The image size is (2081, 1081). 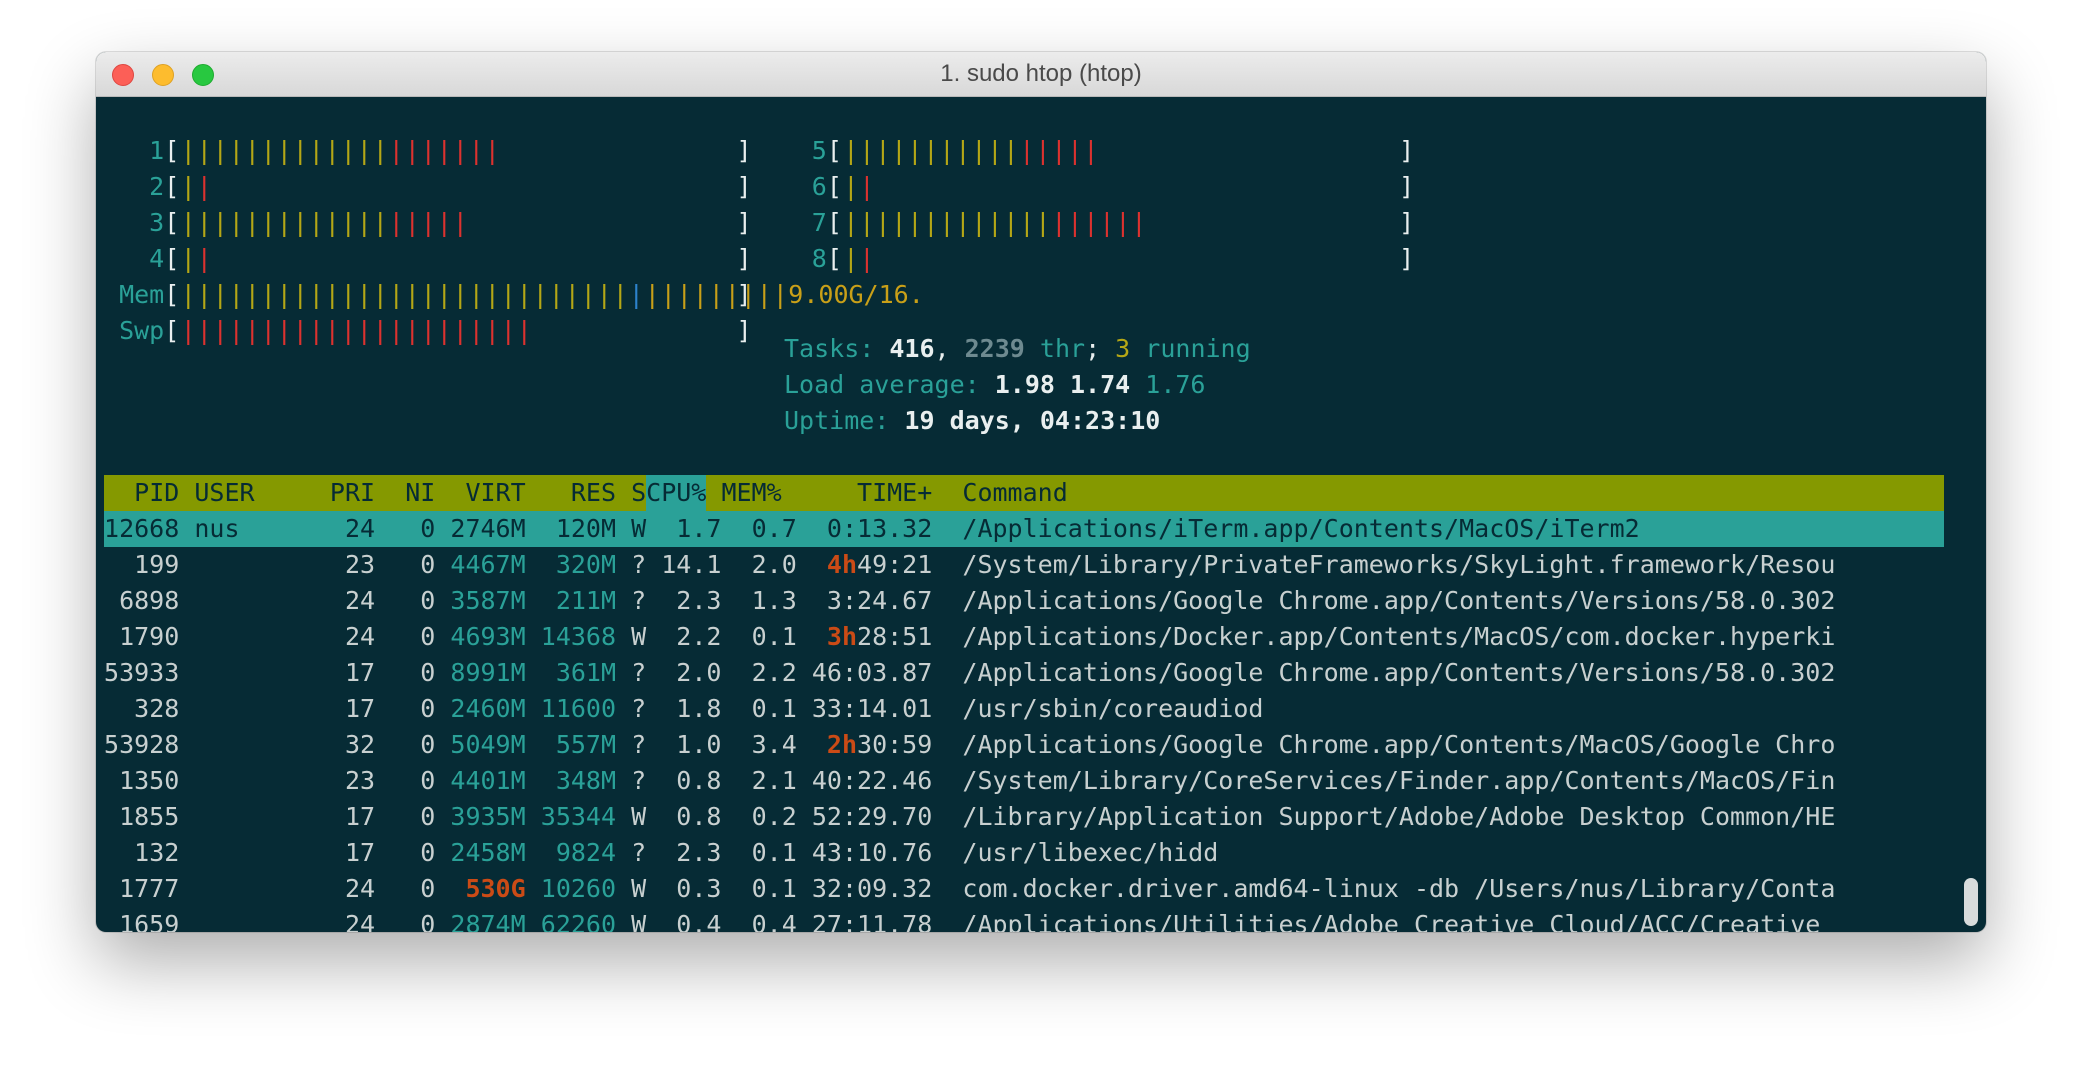 What do you see at coordinates (360, 921) in the screenshot?
I see `process-pri: 24` at bounding box center [360, 921].